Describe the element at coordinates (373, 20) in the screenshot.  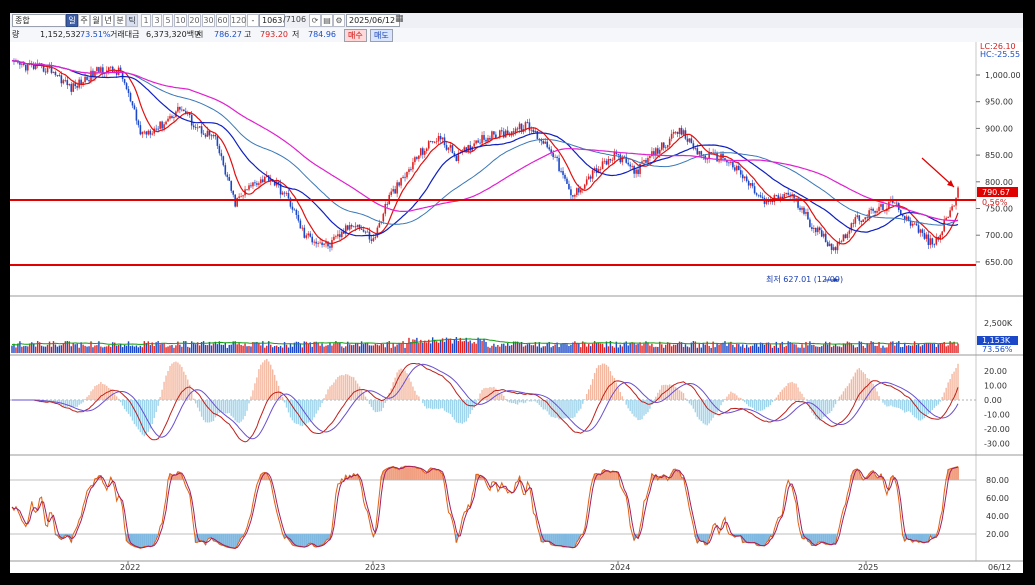
I see `date-field: 2025/06/12` at that location.